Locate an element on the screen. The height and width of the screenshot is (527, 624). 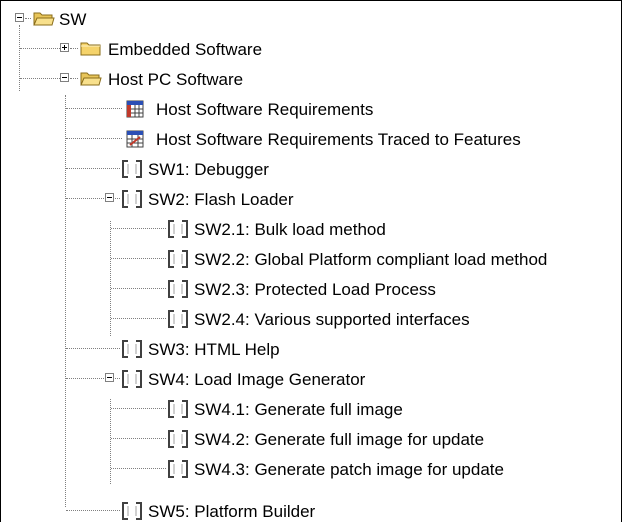
tree-node-sw: SW is located at coordinates (311, 20).